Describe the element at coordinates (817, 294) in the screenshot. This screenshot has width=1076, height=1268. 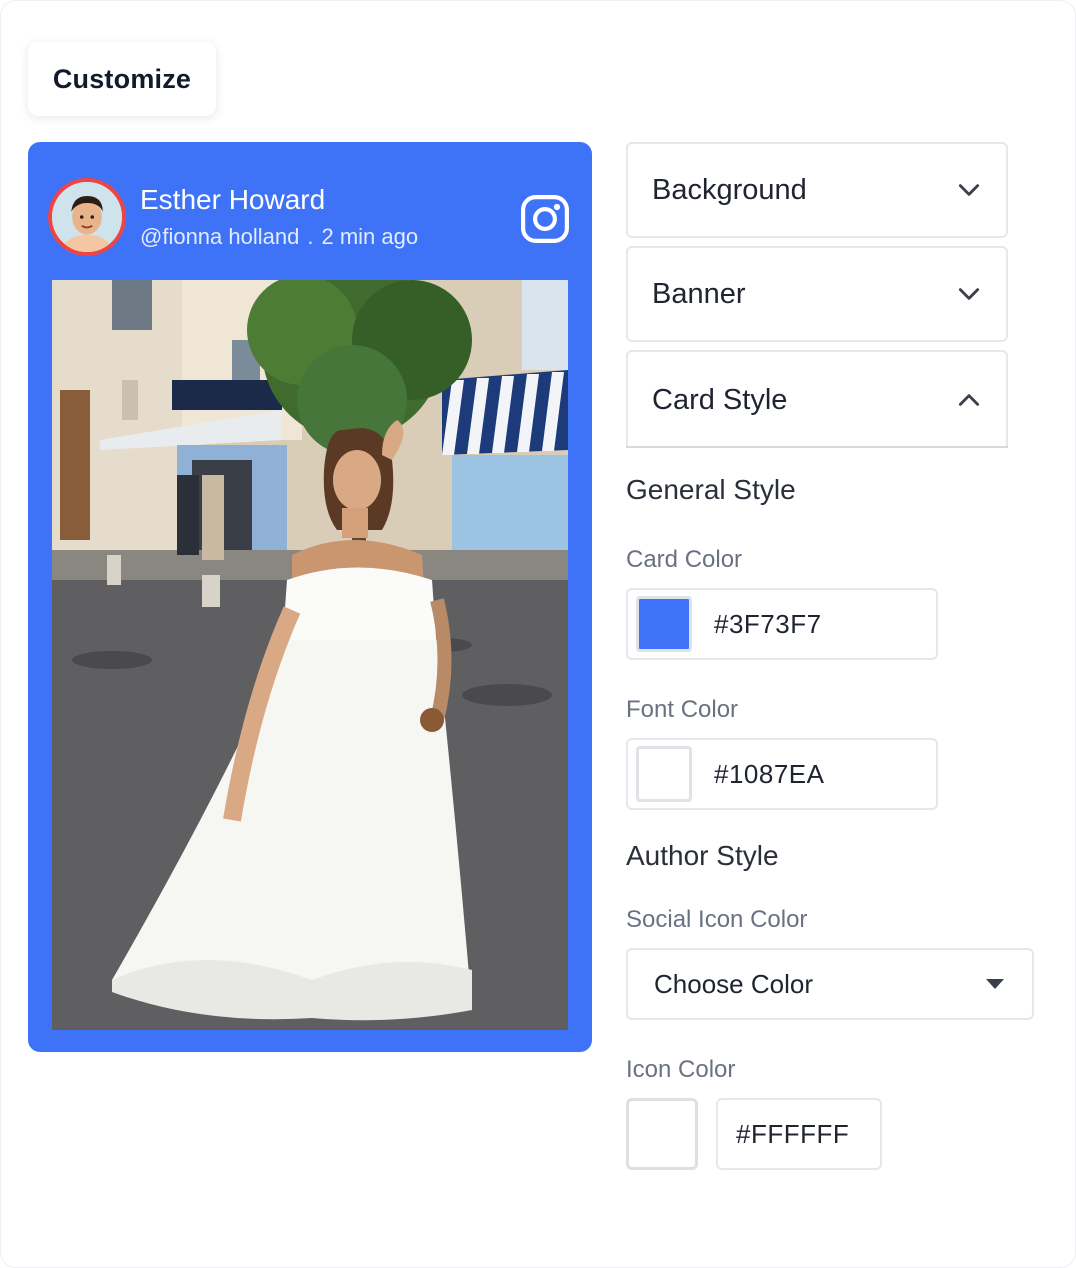
I see `banner-accordion: Banner` at that location.